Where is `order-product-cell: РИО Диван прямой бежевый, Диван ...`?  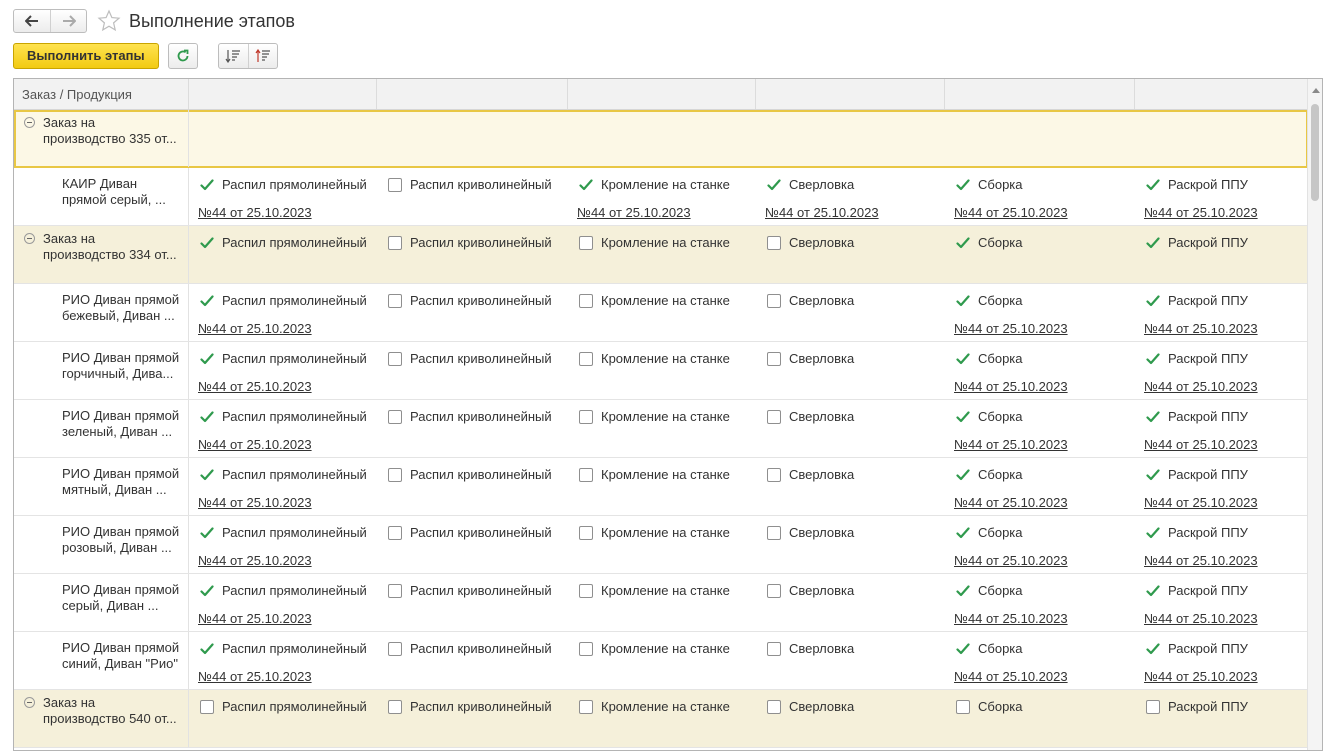 order-product-cell: РИО Диван прямой бежевый, Диван ... is located at coordinates (101, 312).